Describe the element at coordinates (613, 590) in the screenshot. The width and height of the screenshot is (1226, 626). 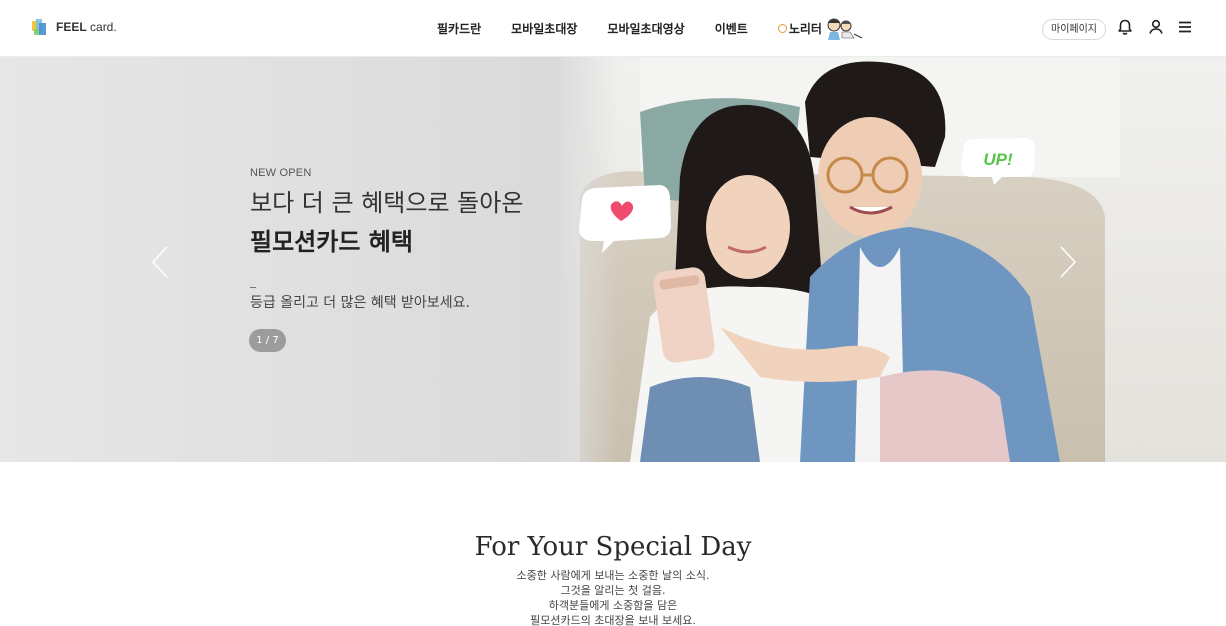
I see `section-line-2: 그것을 알리는 첫 걸음.` at that location.